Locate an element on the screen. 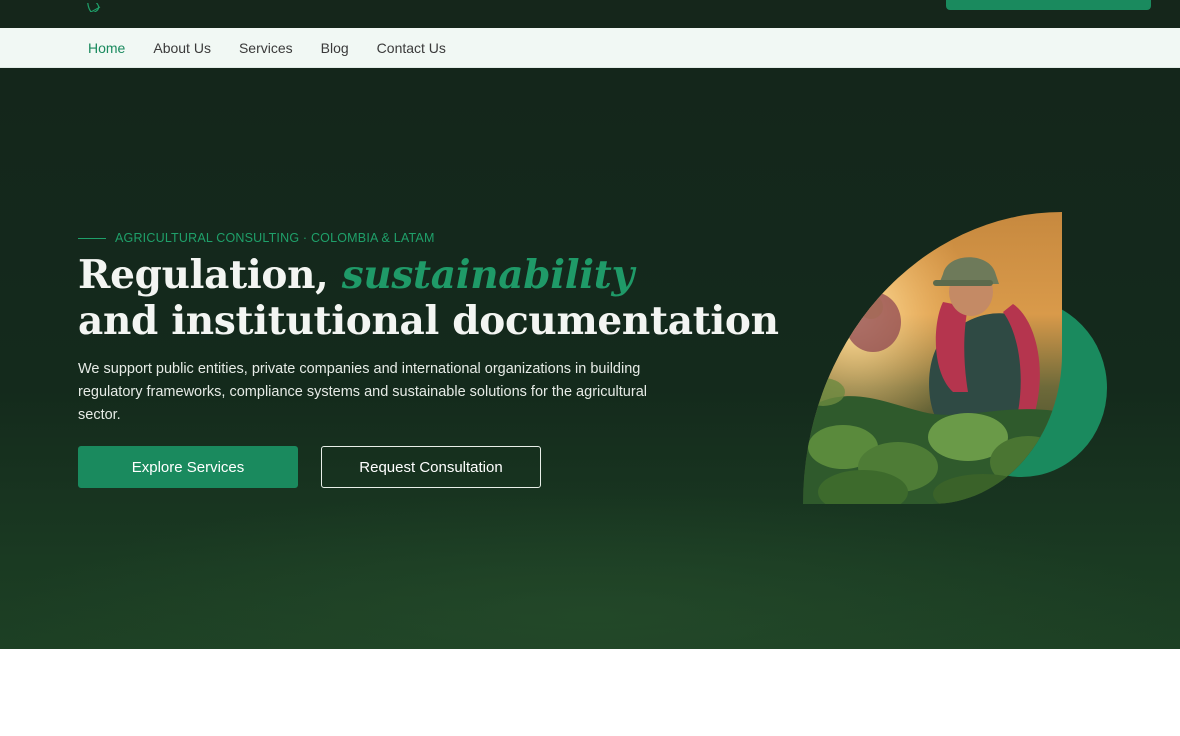 The height and width of the screenshot is (736, 1180). eyebrow-line is located at coordinates (92, 238).